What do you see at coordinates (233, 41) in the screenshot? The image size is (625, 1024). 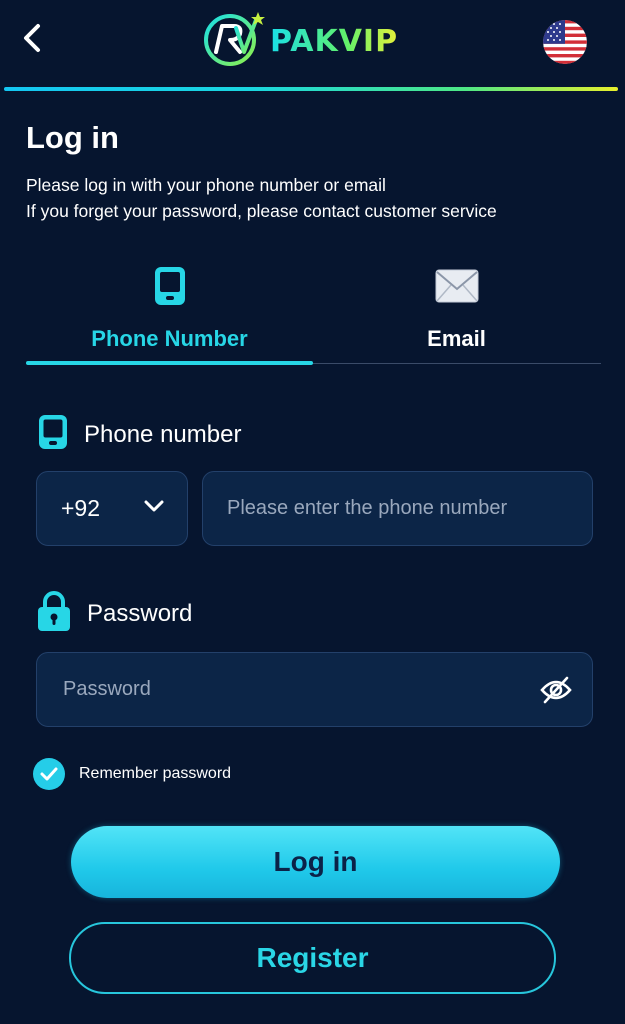 I see `logo-emblem-icon` at bounding box center [233, 41].